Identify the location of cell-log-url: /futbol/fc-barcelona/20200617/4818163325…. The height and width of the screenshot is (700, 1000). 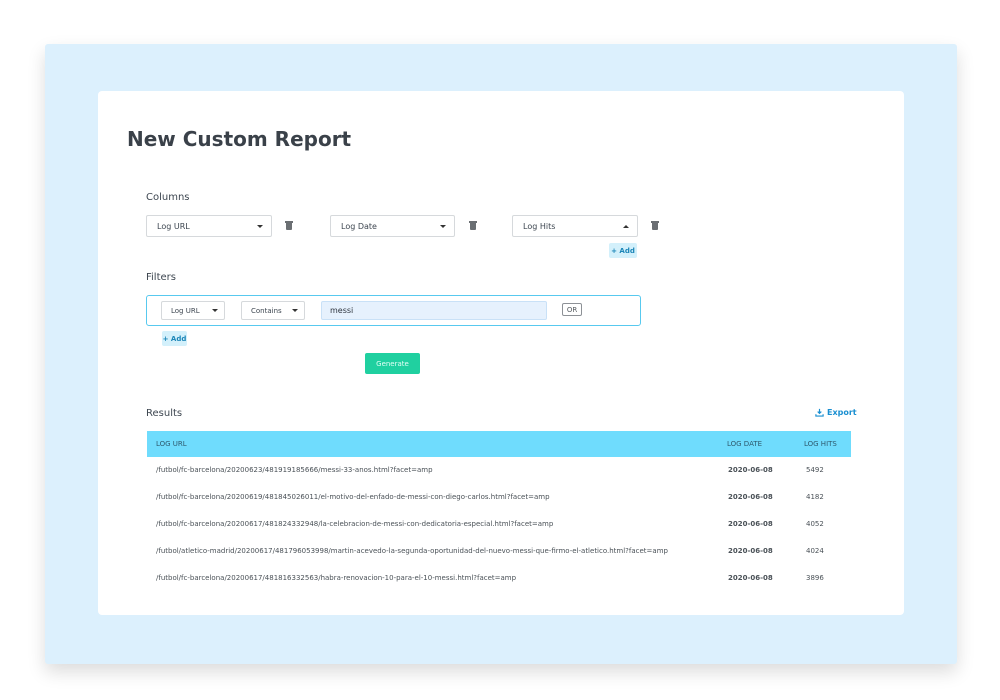
(336, 578).